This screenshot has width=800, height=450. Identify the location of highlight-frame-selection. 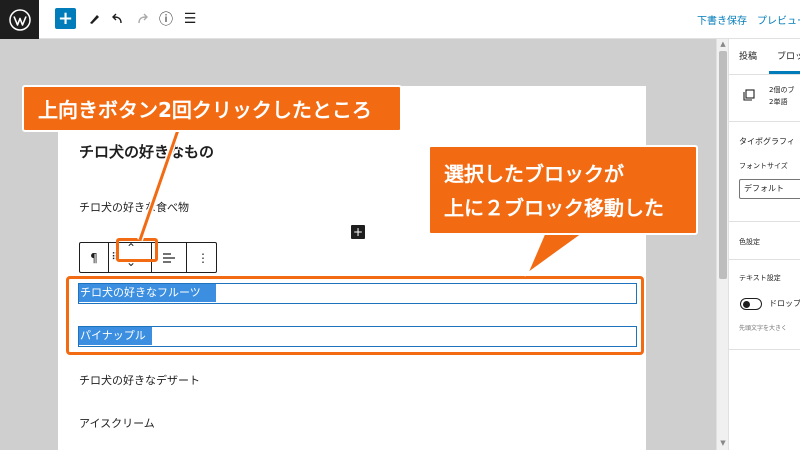
(355, 315).